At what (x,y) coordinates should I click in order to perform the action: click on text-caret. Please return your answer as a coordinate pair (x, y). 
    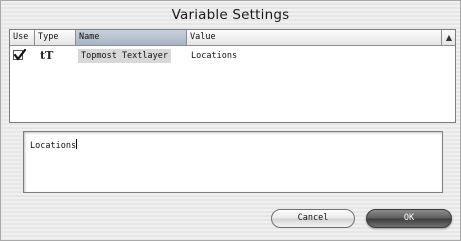
    Looking at the image, I should click on (77, 144).